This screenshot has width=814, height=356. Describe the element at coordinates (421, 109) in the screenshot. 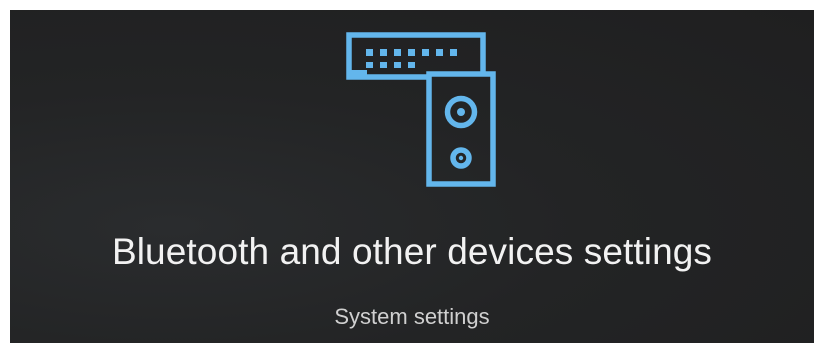

I see `keyboard-speaker-devices-icon` at that location.